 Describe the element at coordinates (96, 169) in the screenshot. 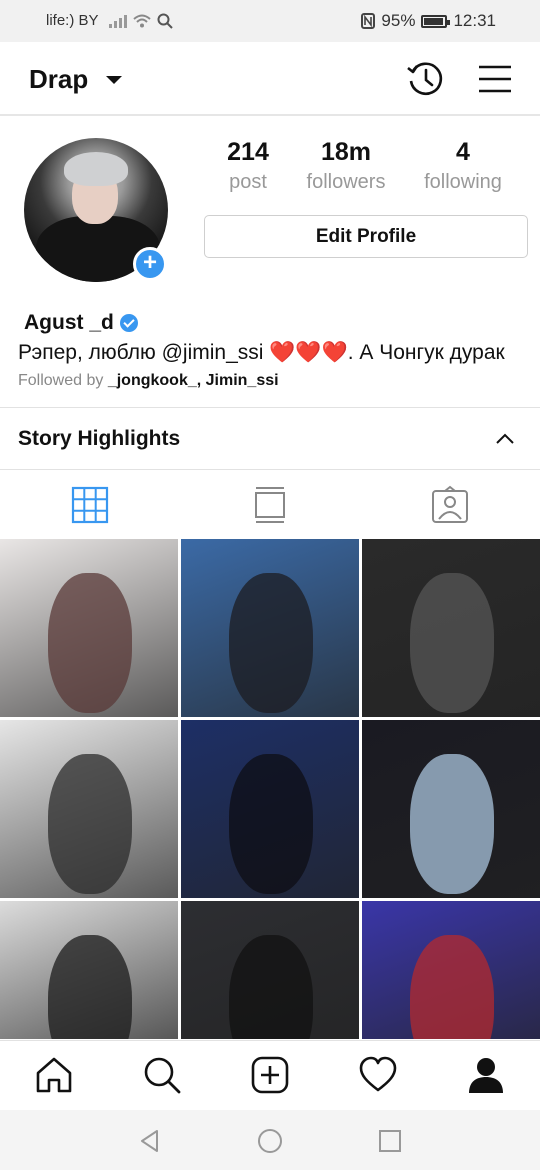

I see `avatar-hair` at that location.